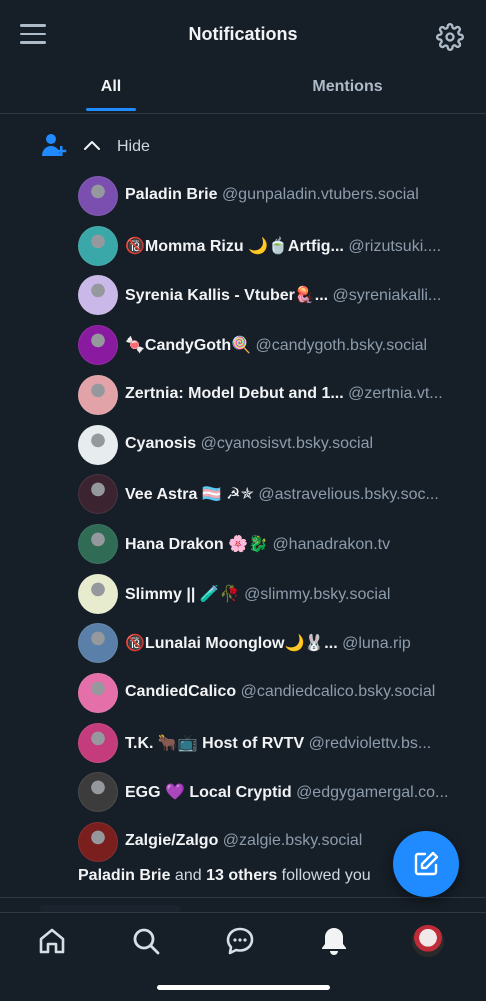  Describe the element at coordinates (52, 941) in the screenshot. I see `home-icon` at that location.